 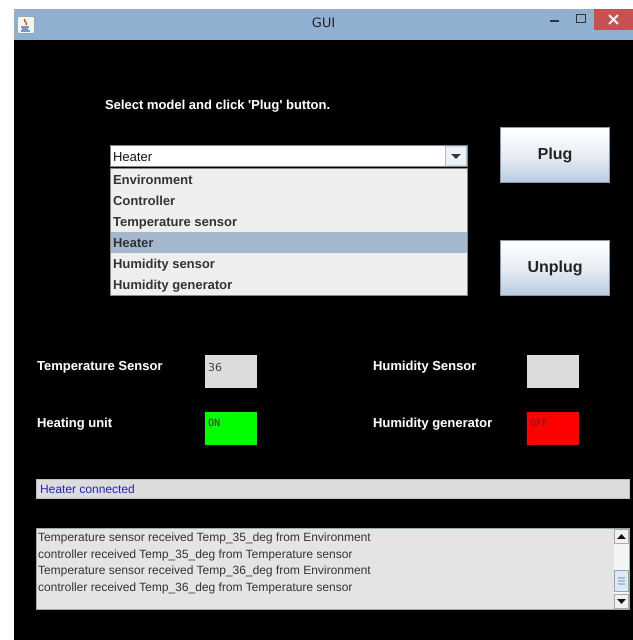 I want to click on log-line: Temperature sensor received Temp_35_deg from Environment, so click(x=204, y=537).